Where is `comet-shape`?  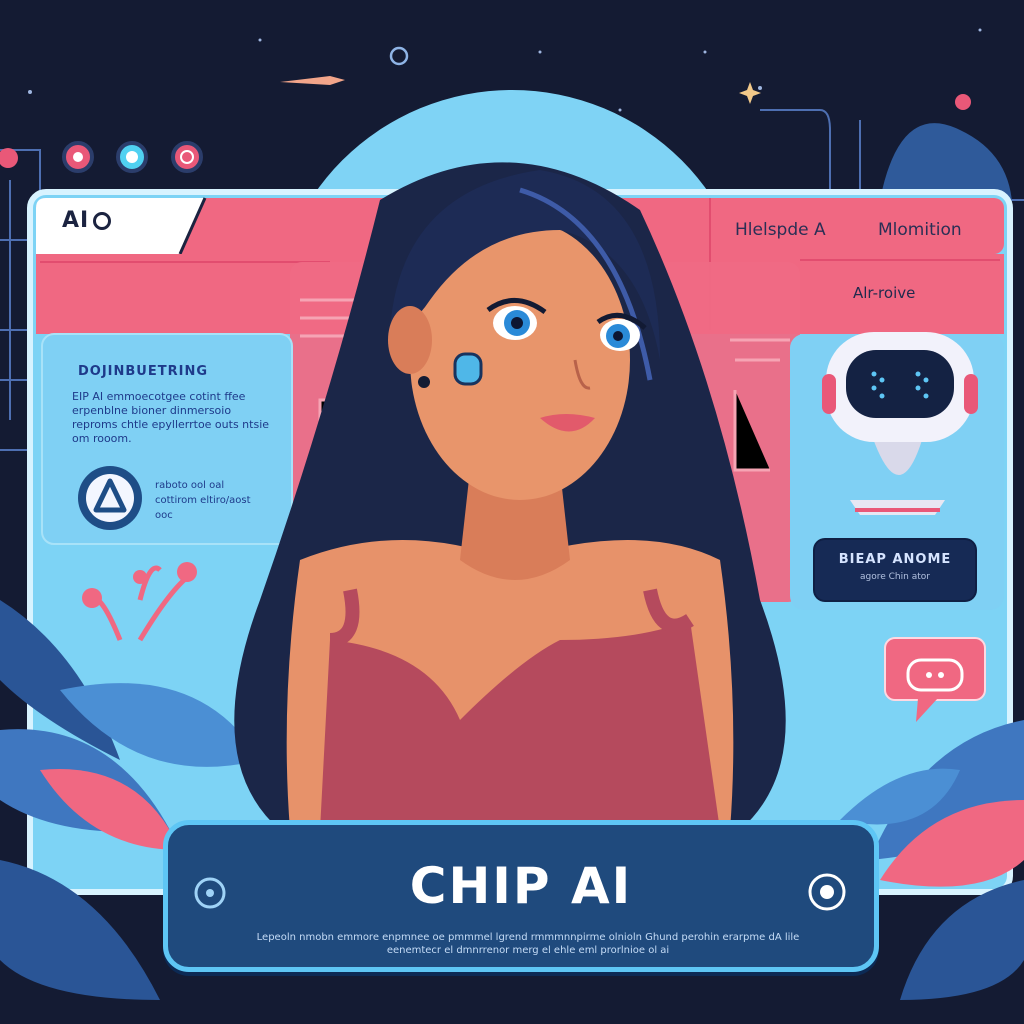
comet-shape is located at coordinates (312, 80).